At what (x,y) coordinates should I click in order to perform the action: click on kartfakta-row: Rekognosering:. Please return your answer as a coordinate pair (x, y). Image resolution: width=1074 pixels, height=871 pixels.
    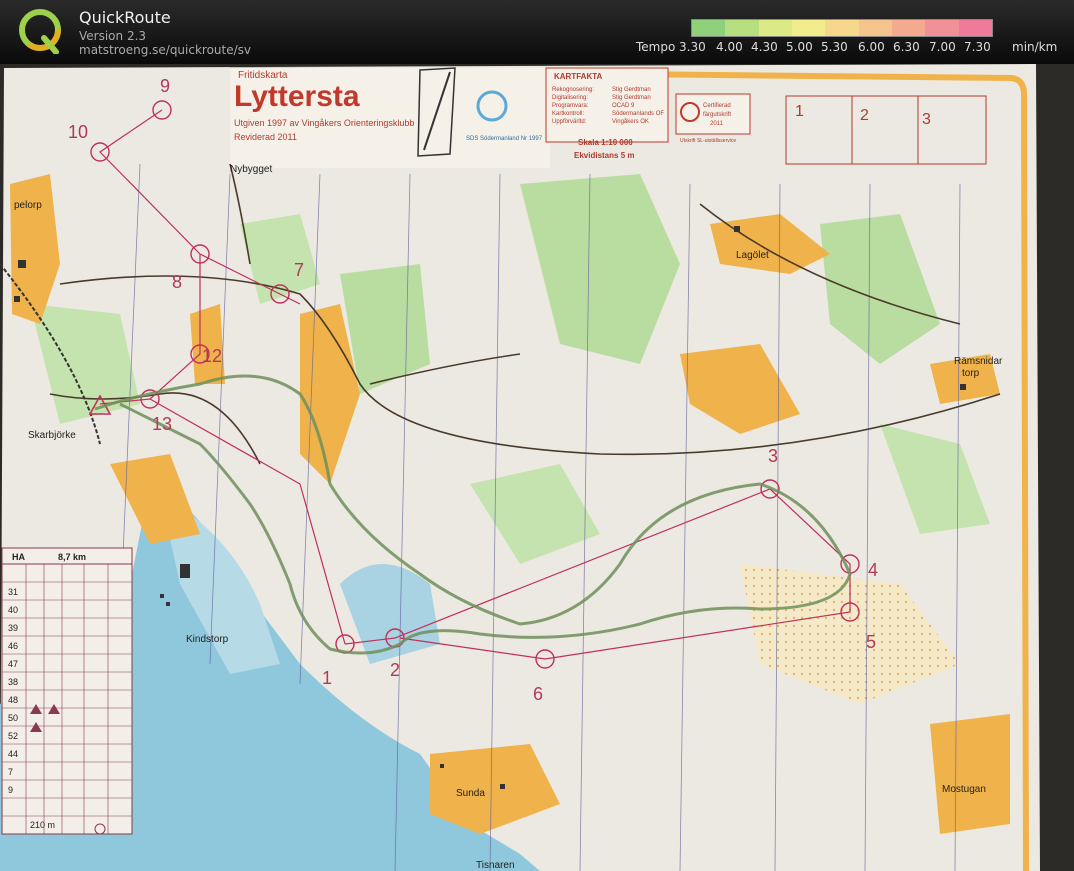
    Looking at the image, I should click on (573, 90).